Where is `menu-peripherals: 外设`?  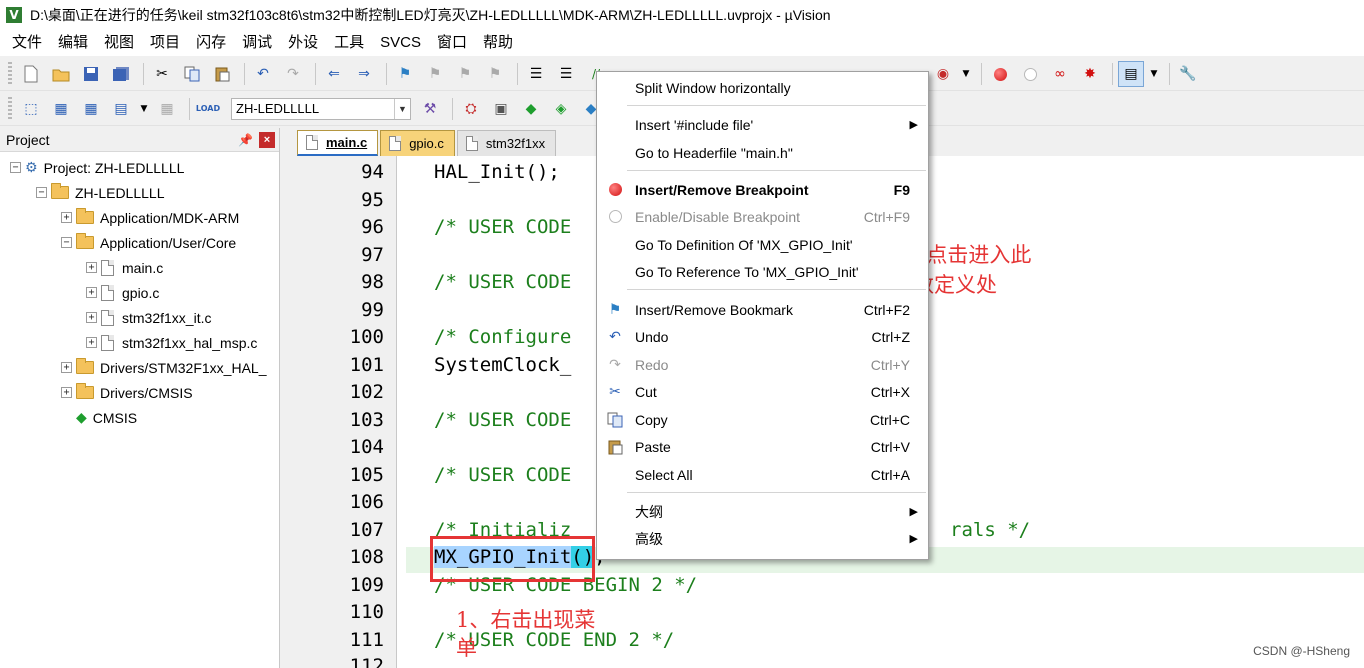
menu-peripherals: 外设 is located at coordinates (303, 43).